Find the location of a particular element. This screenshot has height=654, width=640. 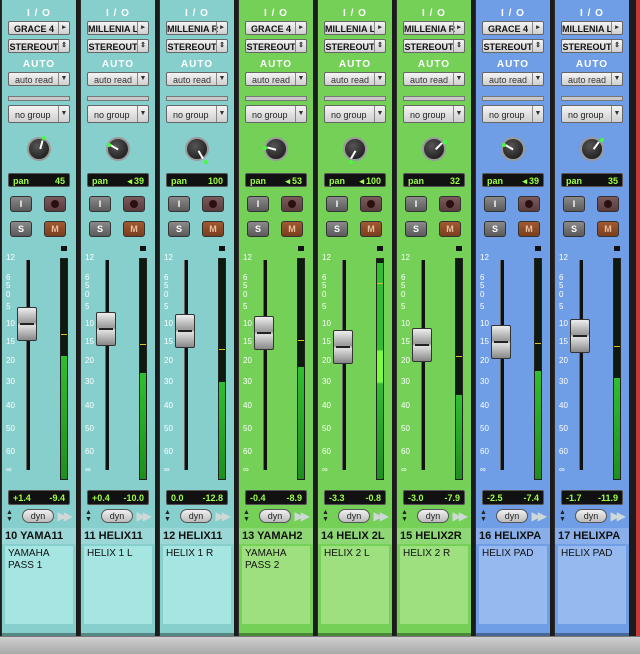

track-name: 17 HELIXPA is located at coordinates (592, 536).